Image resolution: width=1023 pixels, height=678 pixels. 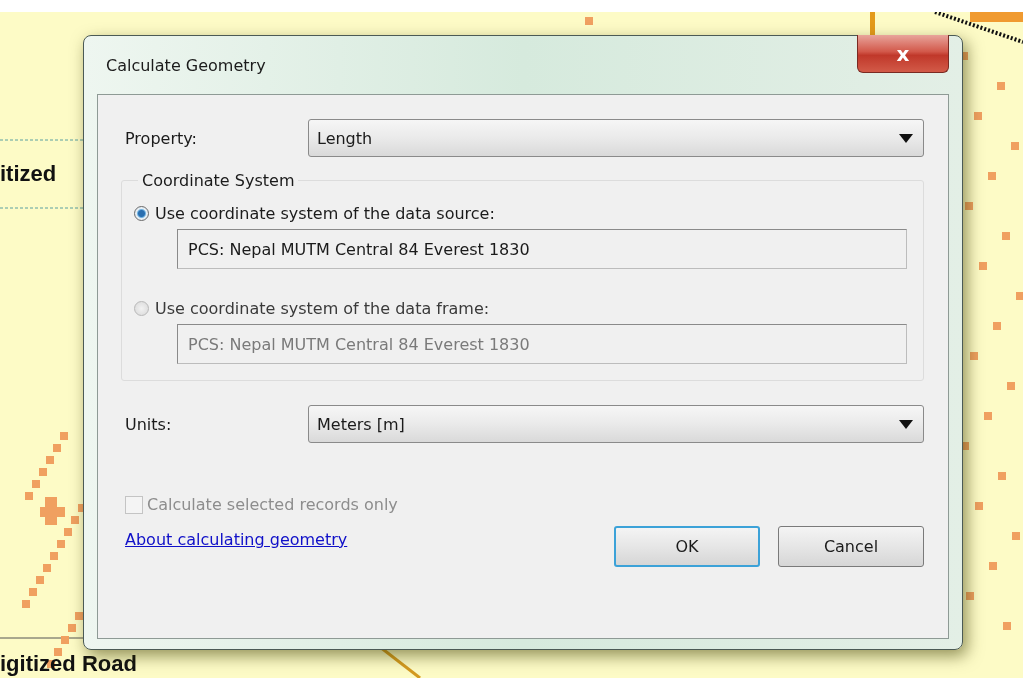 I want to click on map-label: igitized Road, so click(x=68, y=664).